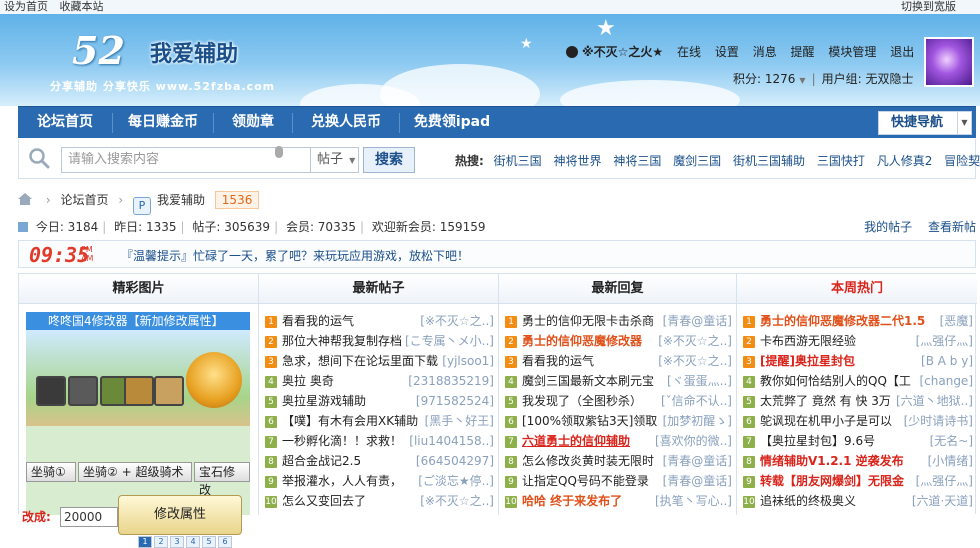 The image size is (980, 548). What do you see at coordinates (576, 441) in the screenshot?
I see `post-title: 六道勇士的信仰辅助` at bounding box center [576, 441].